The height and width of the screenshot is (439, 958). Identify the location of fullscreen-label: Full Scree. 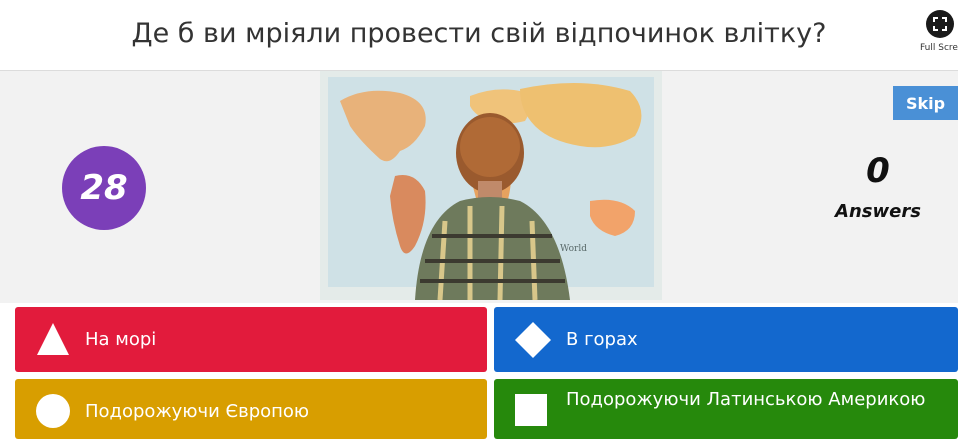
(939, 48).